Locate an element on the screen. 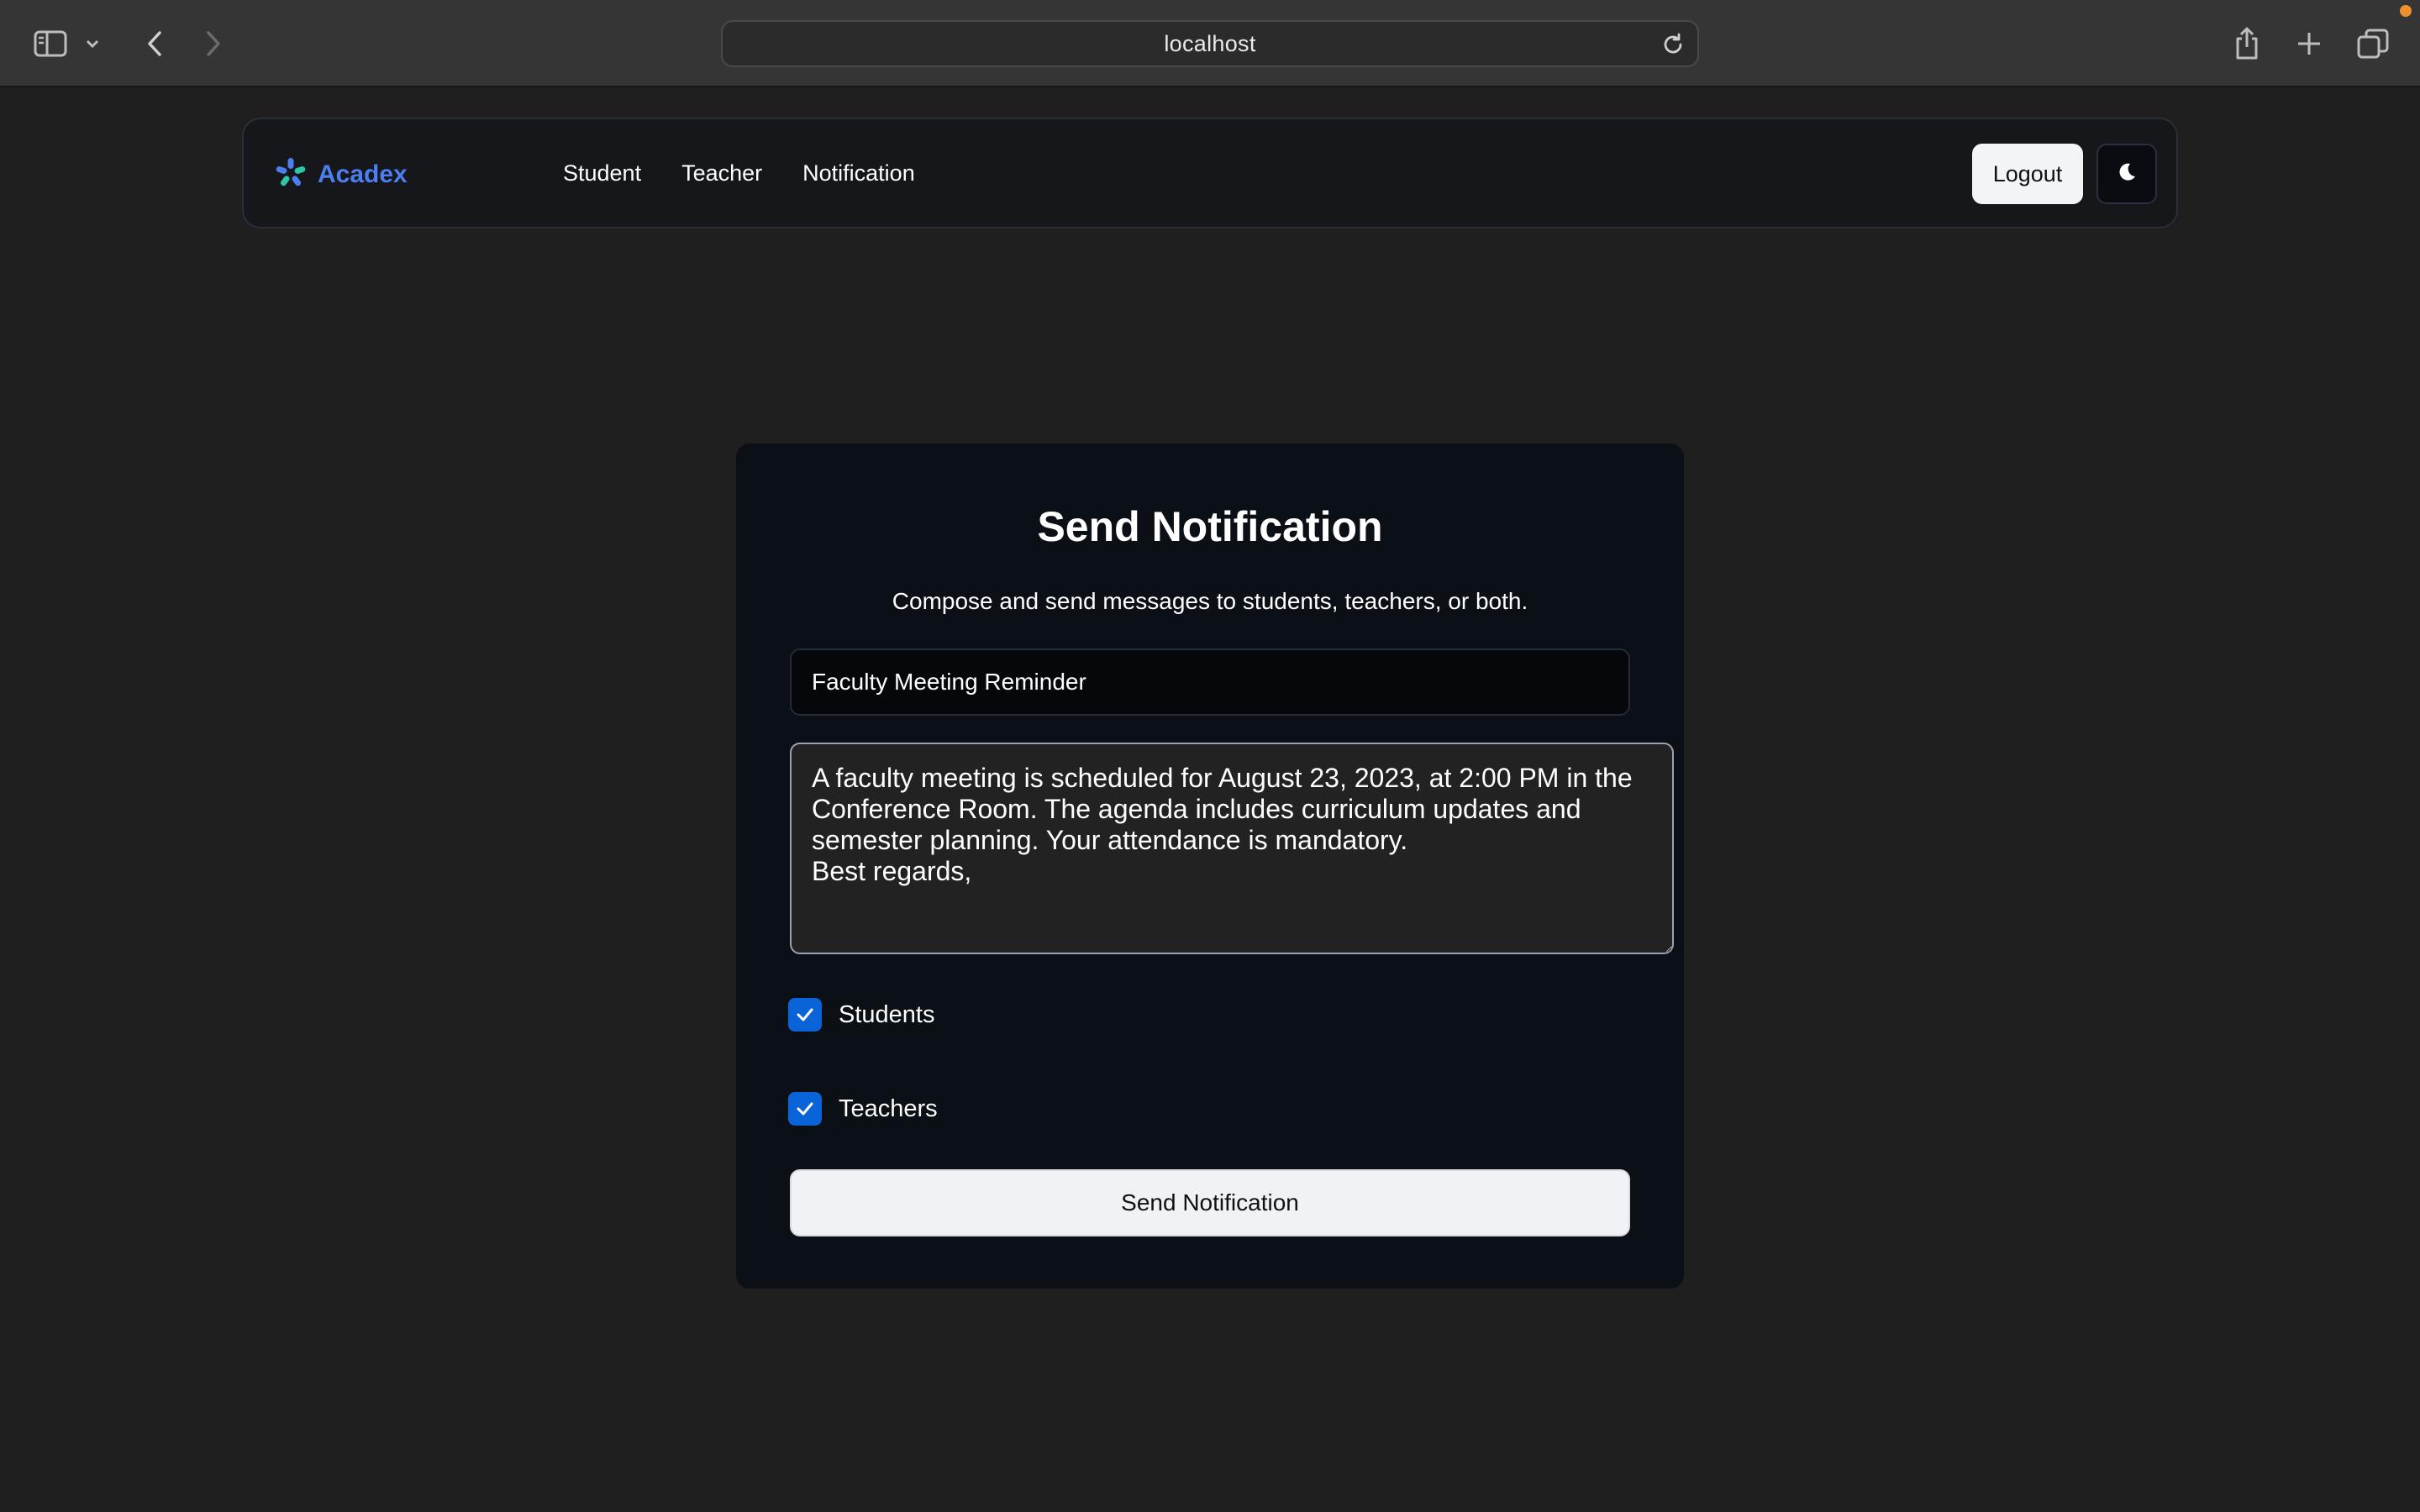  share-icon is located at coordinates (2246, 43).